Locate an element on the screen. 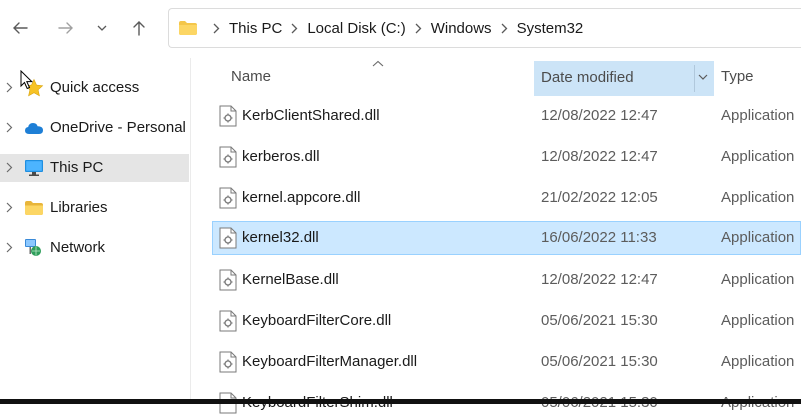  nav-item-onedrive: OneDrive - Personal is located at coordinates (94, 128).